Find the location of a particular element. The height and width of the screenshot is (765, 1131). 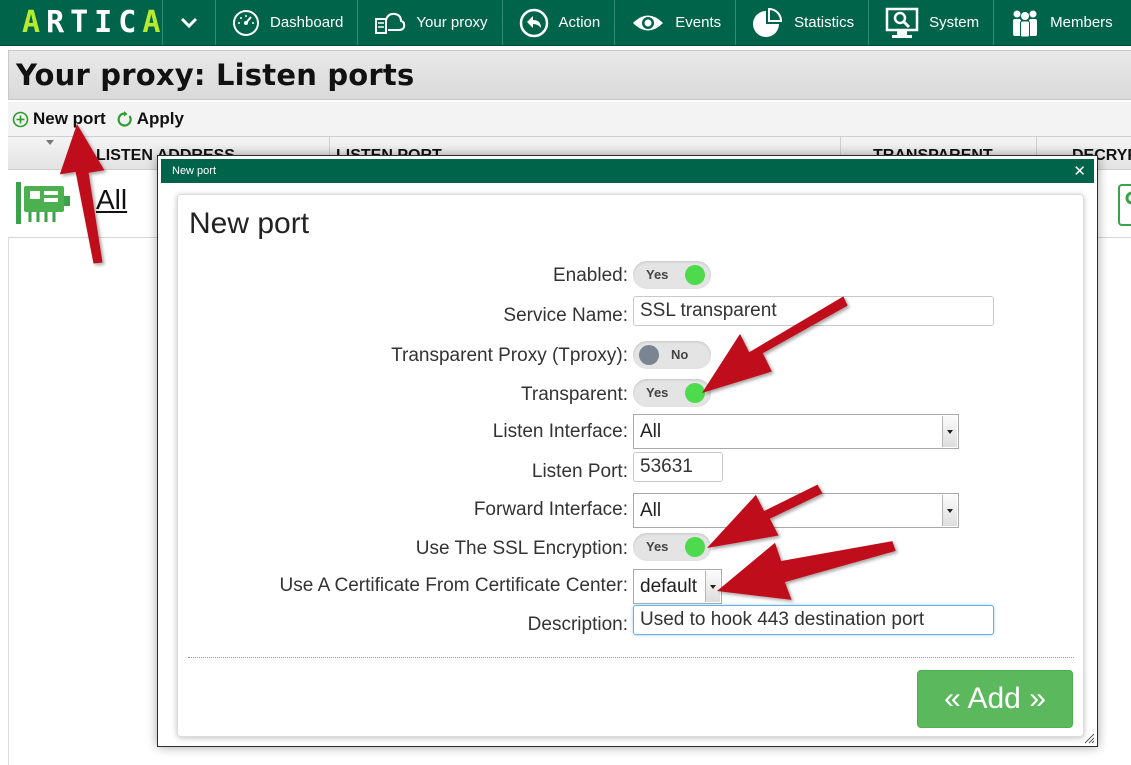

nav-statistics: Statistics is located at coordinates (803, 22).